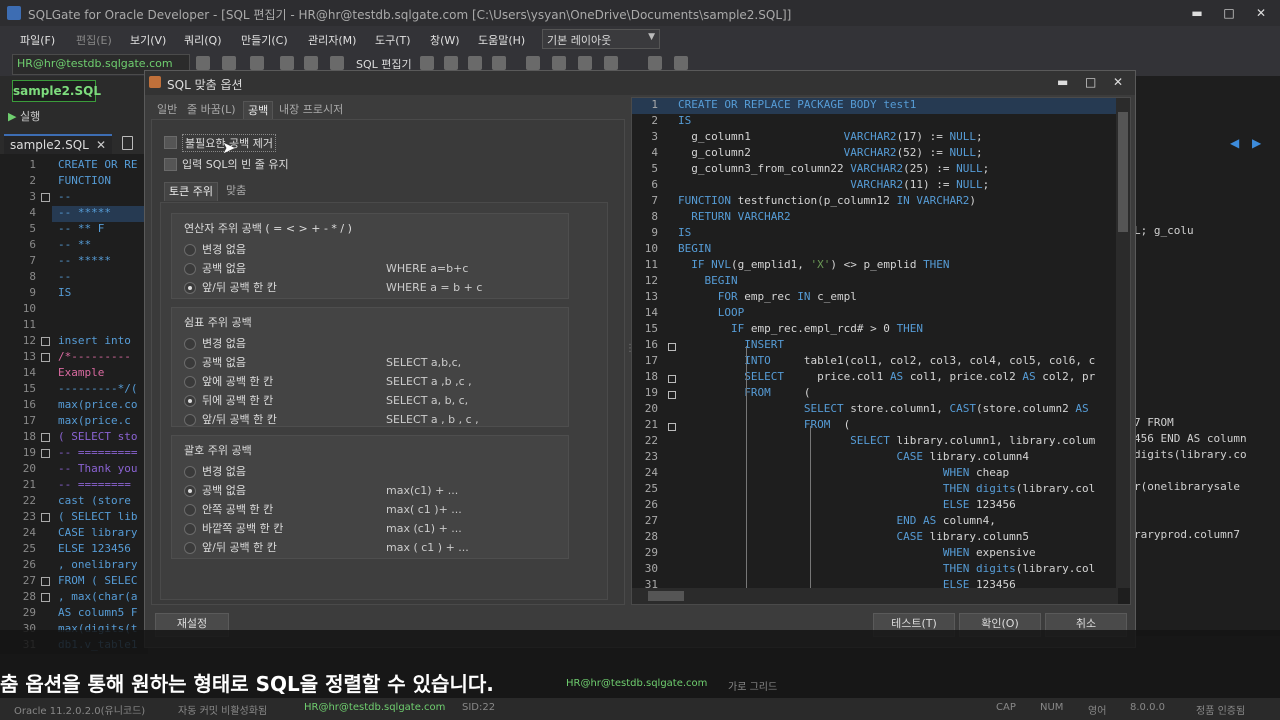 The height and width of the screenshot is (720, 1280). Describe the element at coordinates (1090, 82) in the screenshot. I see `dialog-maximize-button: □` at that location.